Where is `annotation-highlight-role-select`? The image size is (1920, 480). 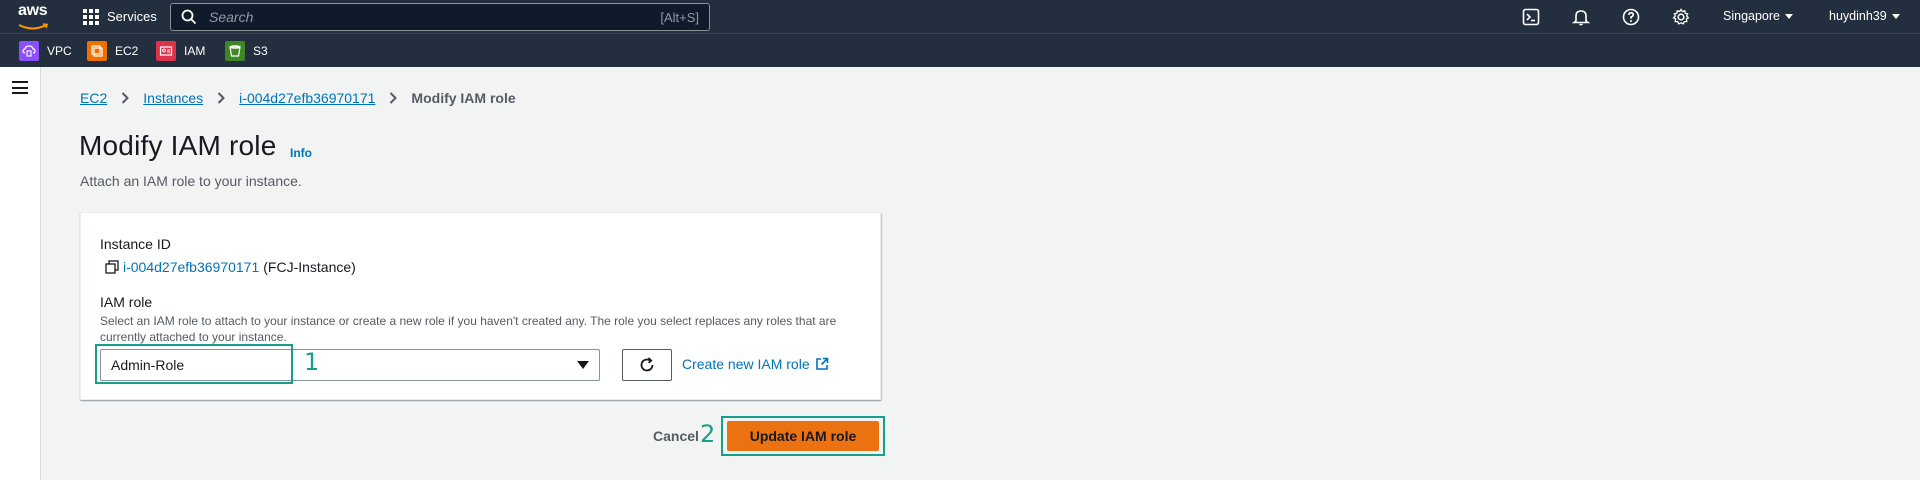 annotation-highlight-role-select is located at coordinates (194, 364).